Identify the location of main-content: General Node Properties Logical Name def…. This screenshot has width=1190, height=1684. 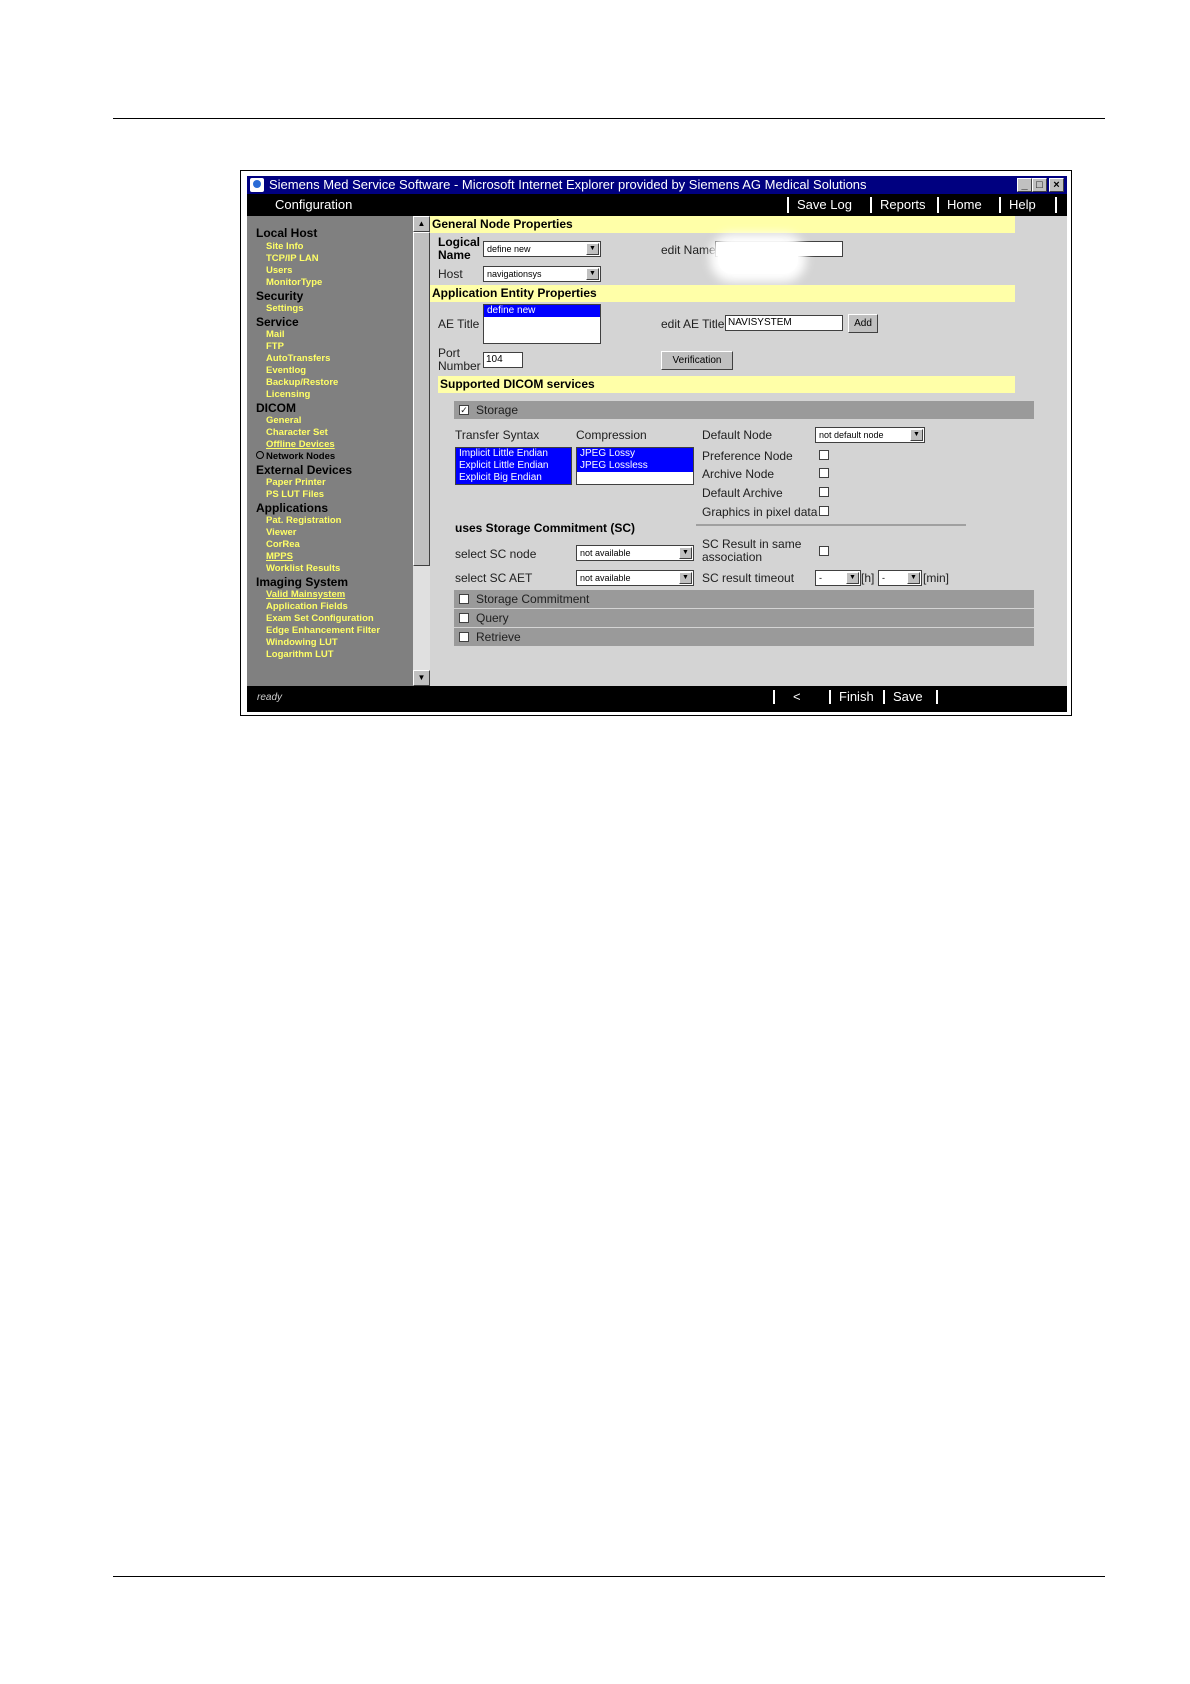
(748, 451).